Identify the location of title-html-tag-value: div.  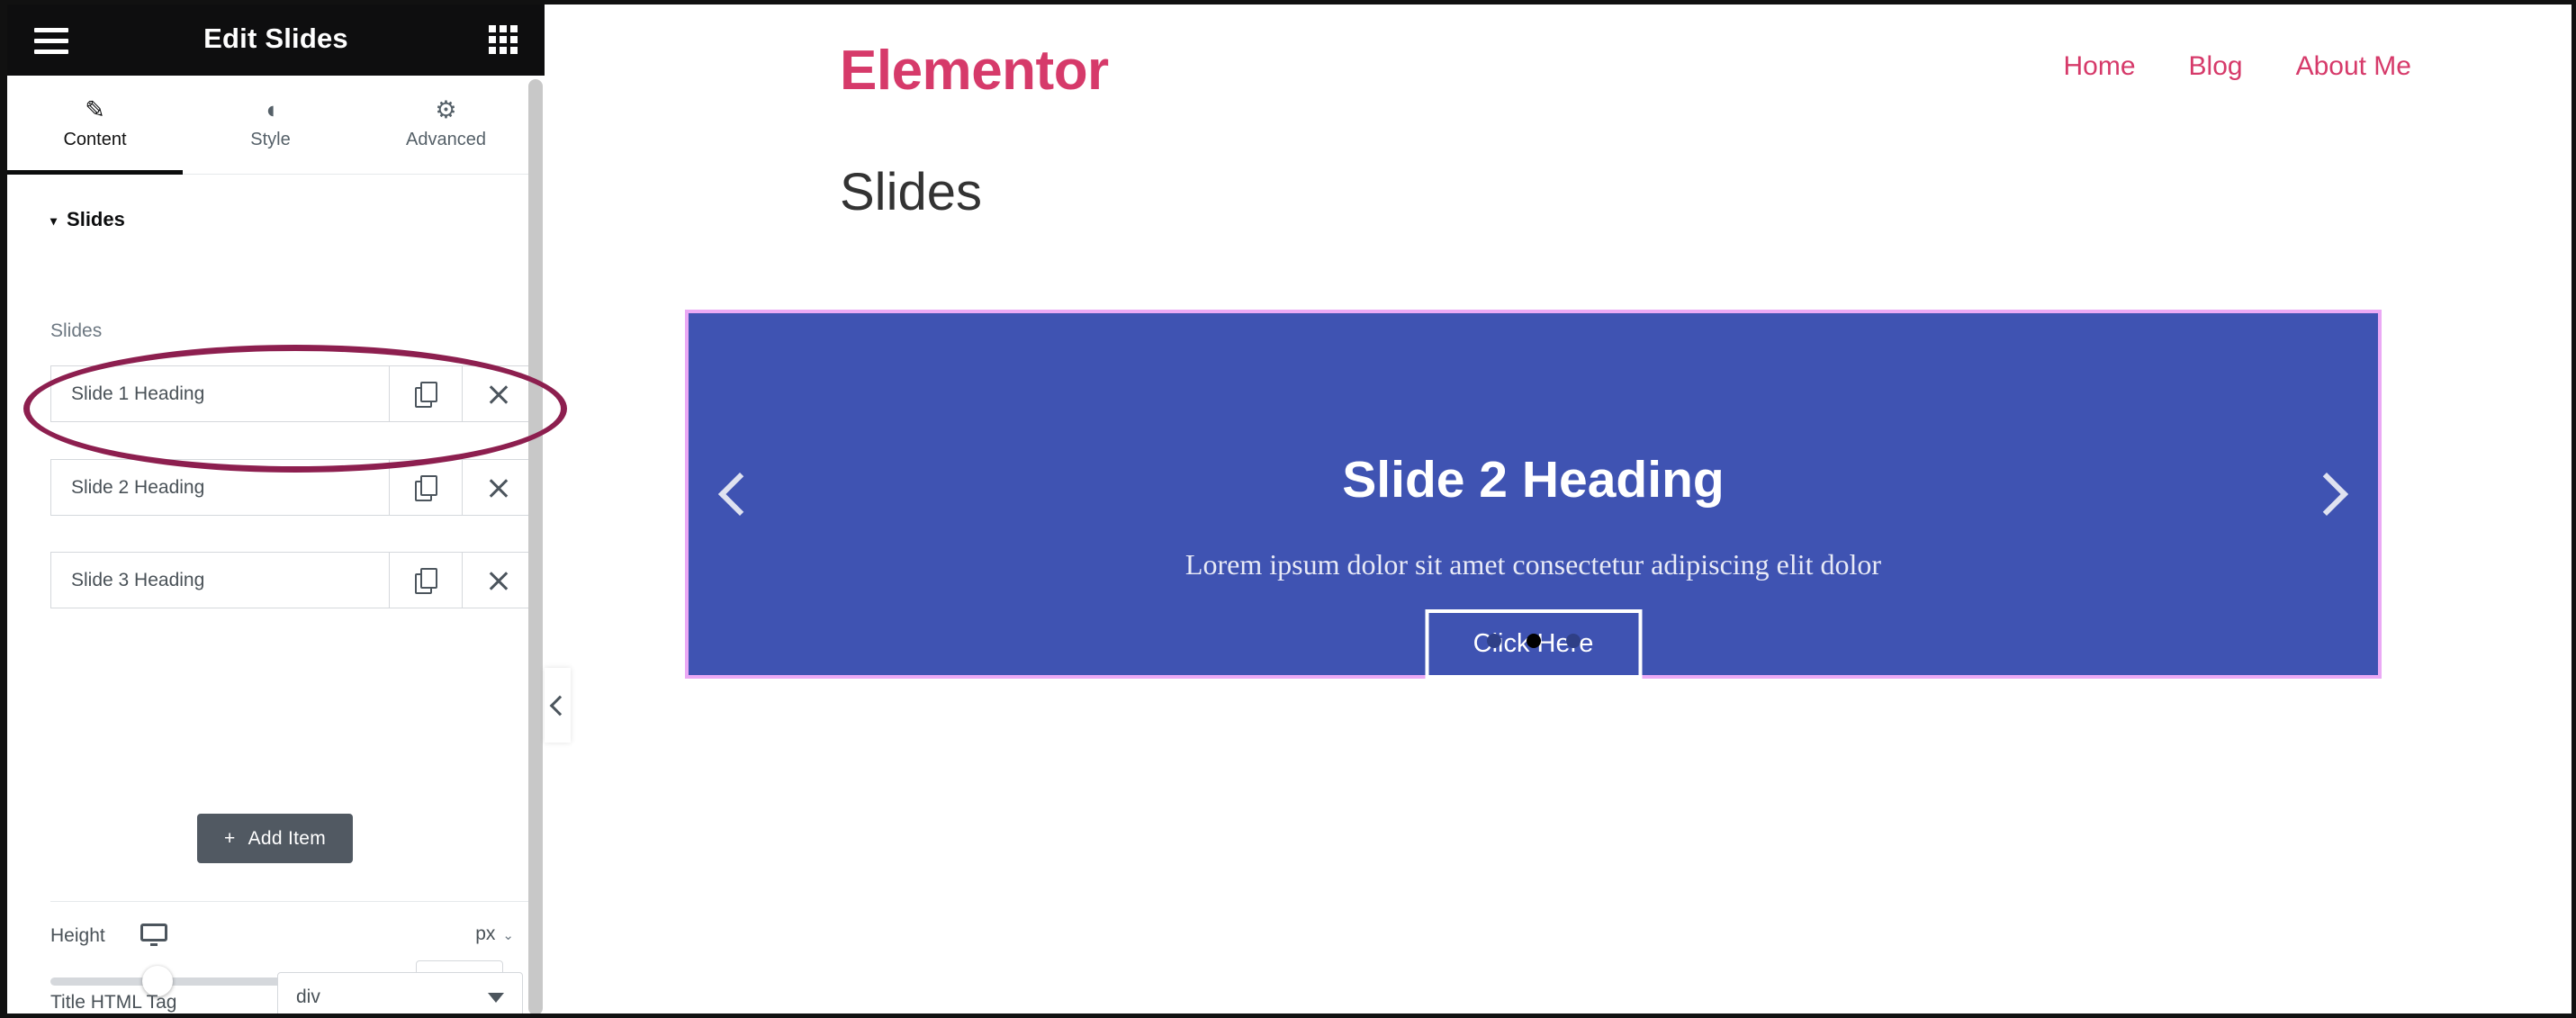
(308, 997).